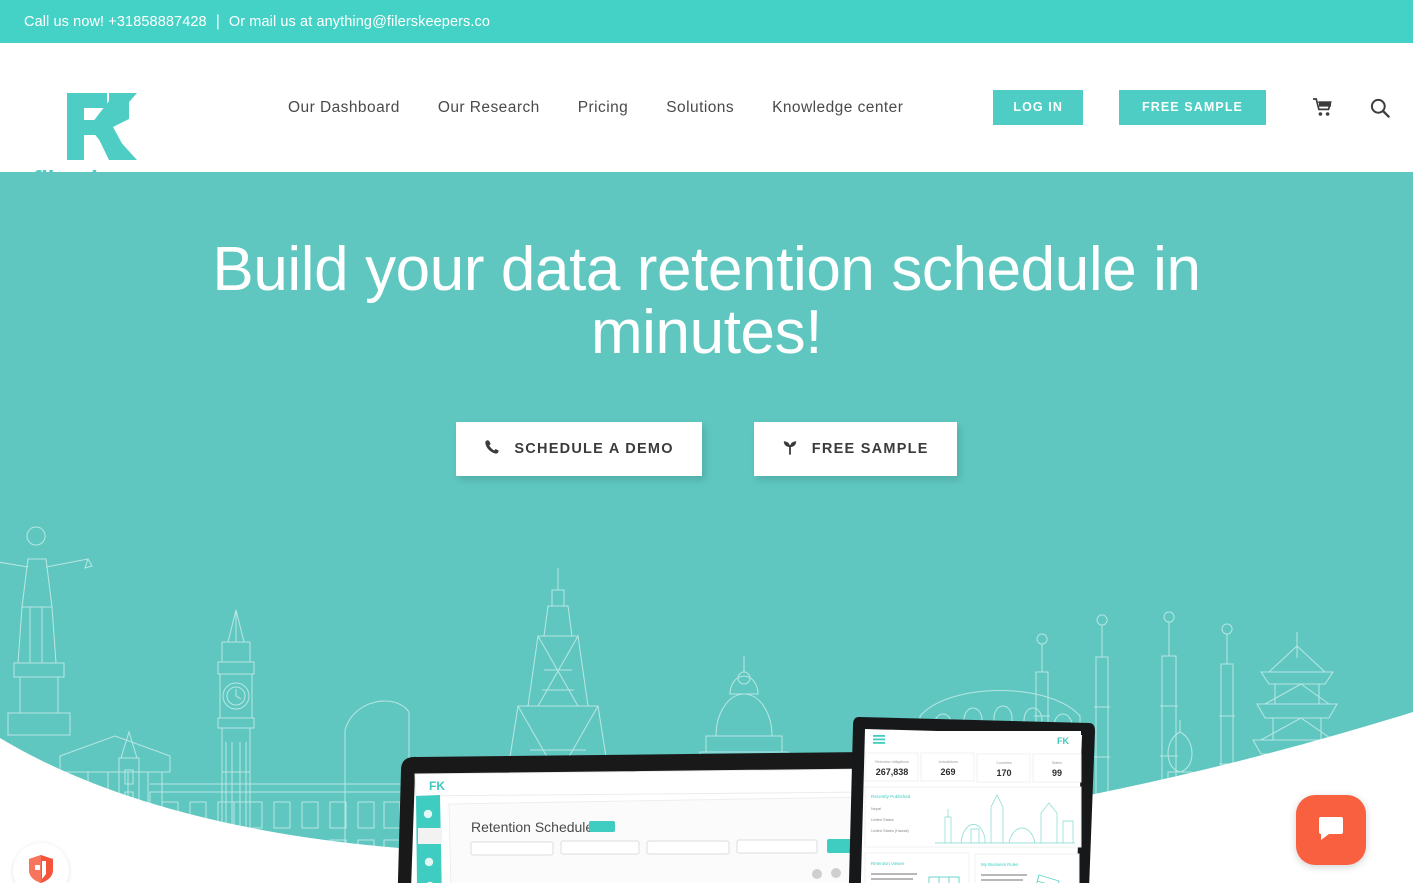 This screenshot has height=883, width=1413. I want to click on contact-phone-text: Call us now! +31858887428, so click(115, 22).